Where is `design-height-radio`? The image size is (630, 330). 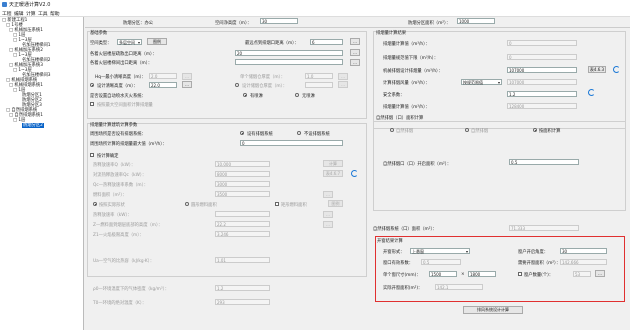 design-height-radio is located at coordinates (92, 85).